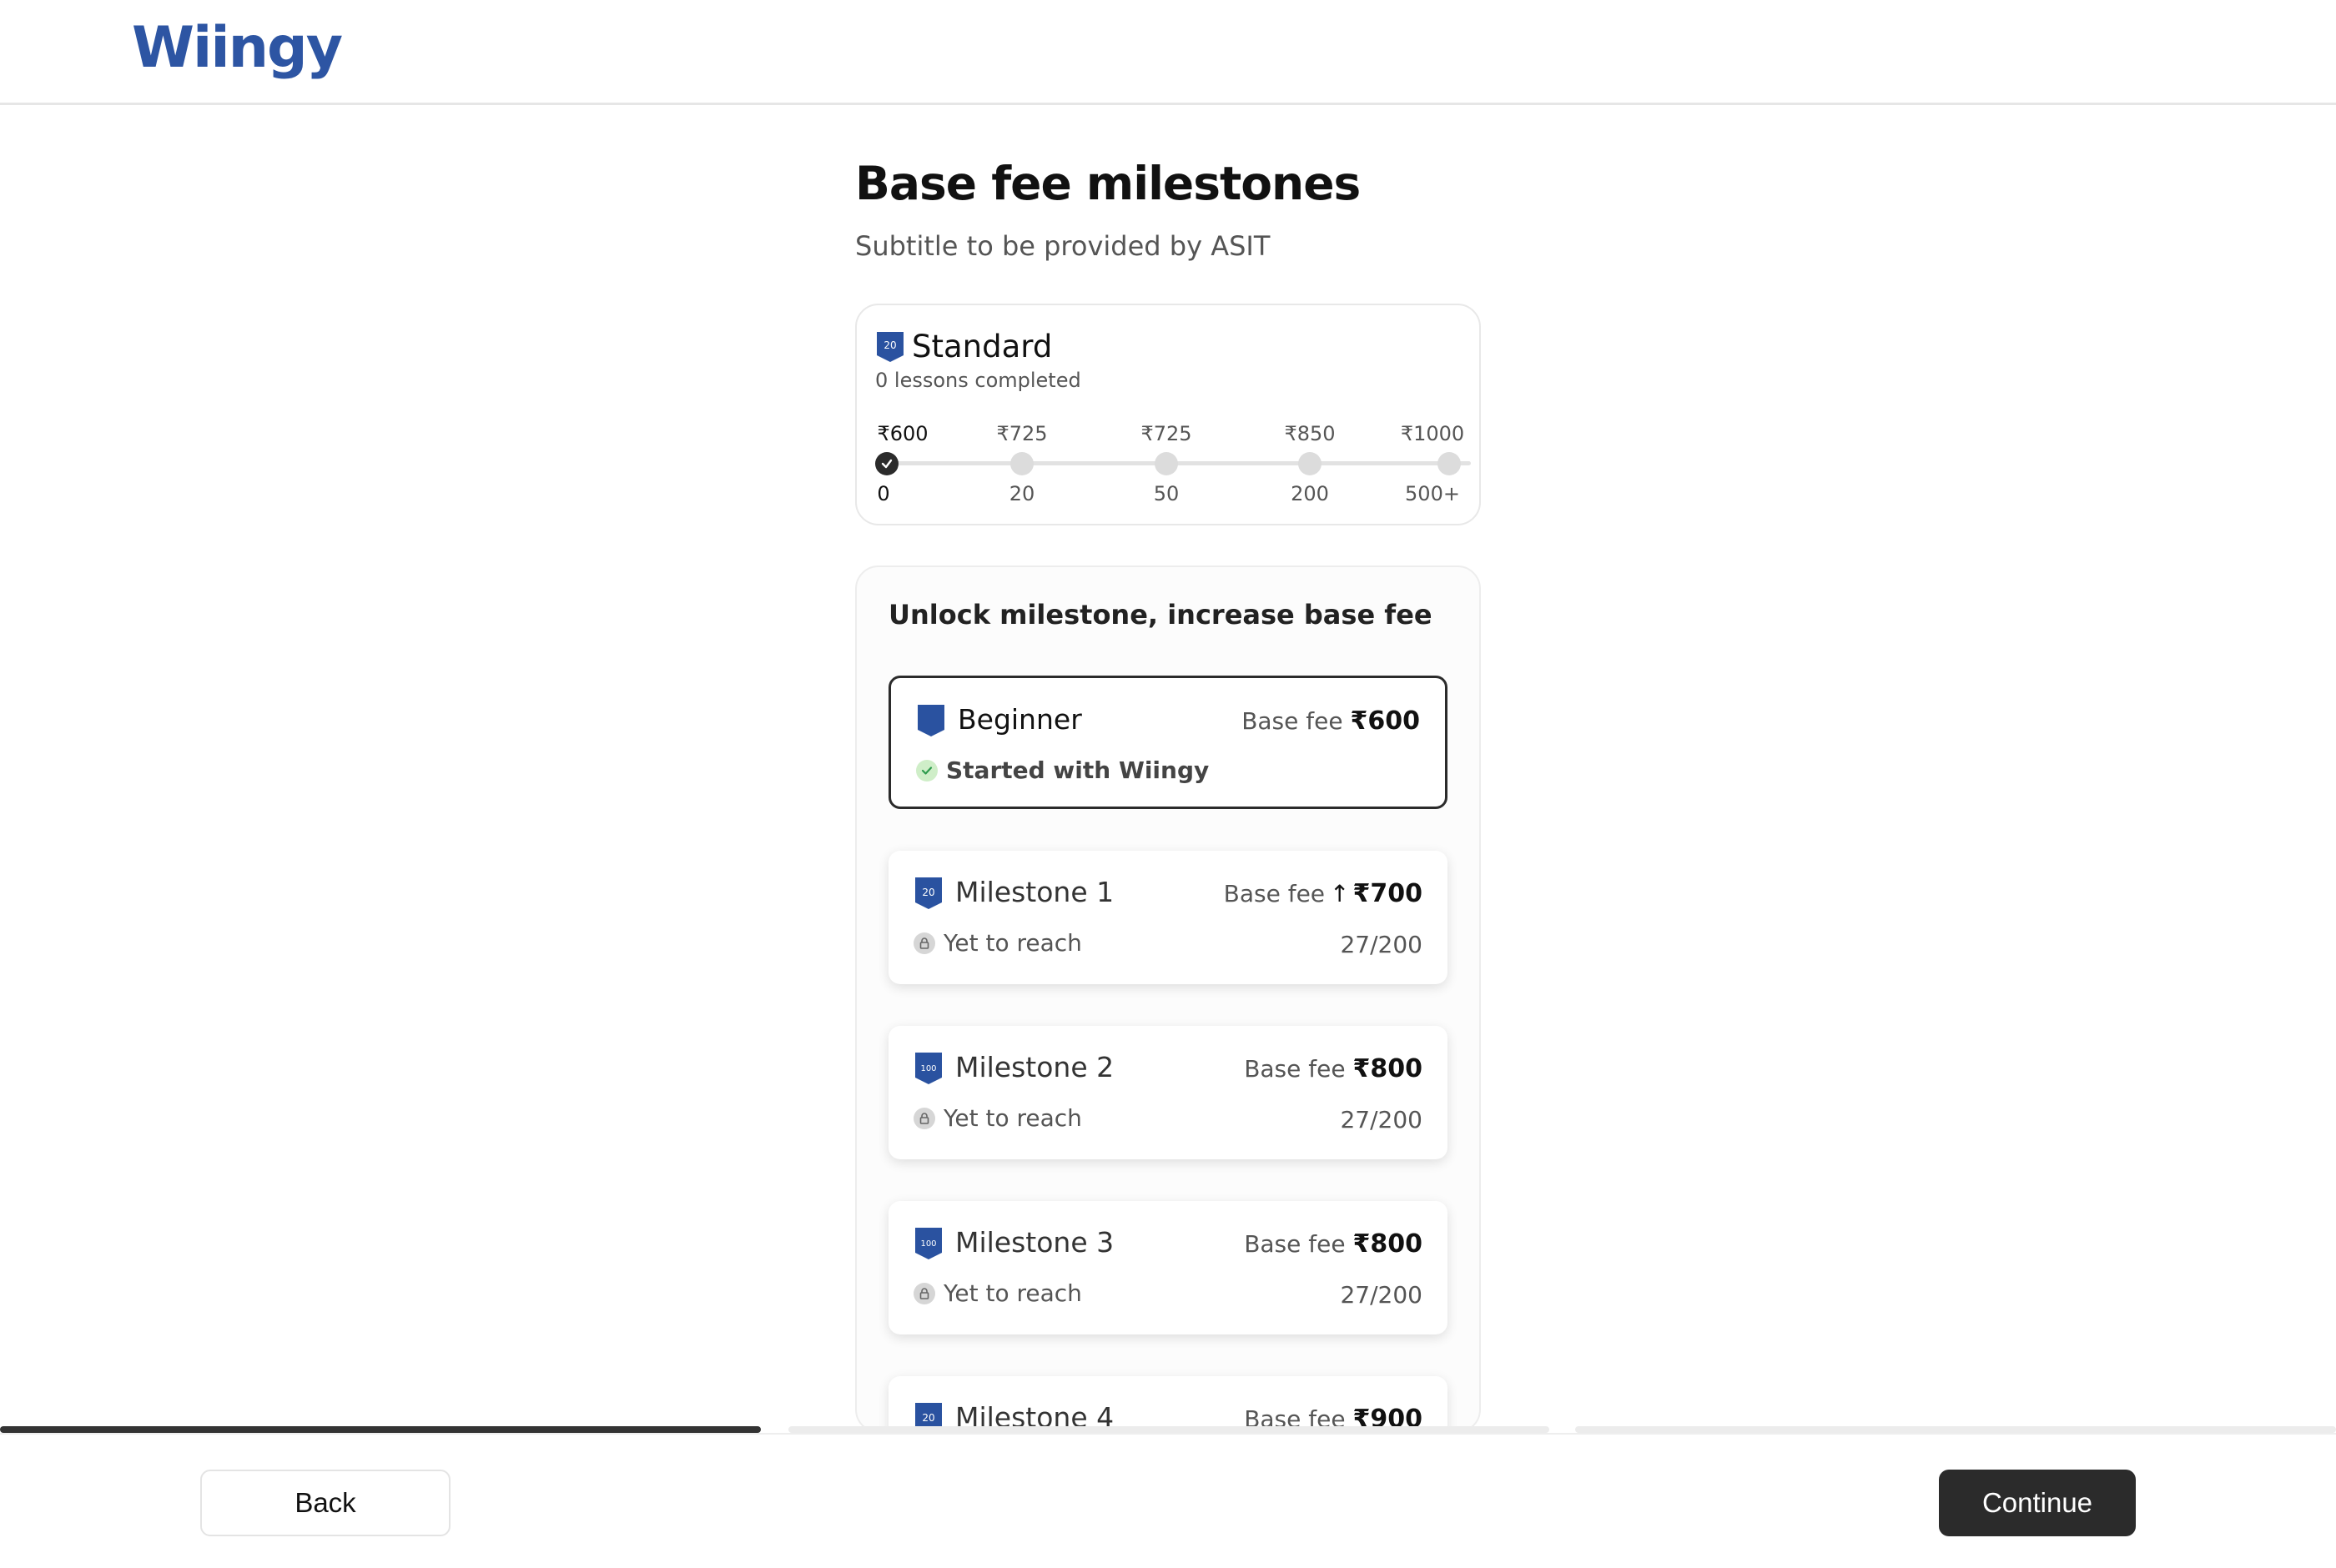  I want to click on track-lesson-count: 0, so click(883, 493).